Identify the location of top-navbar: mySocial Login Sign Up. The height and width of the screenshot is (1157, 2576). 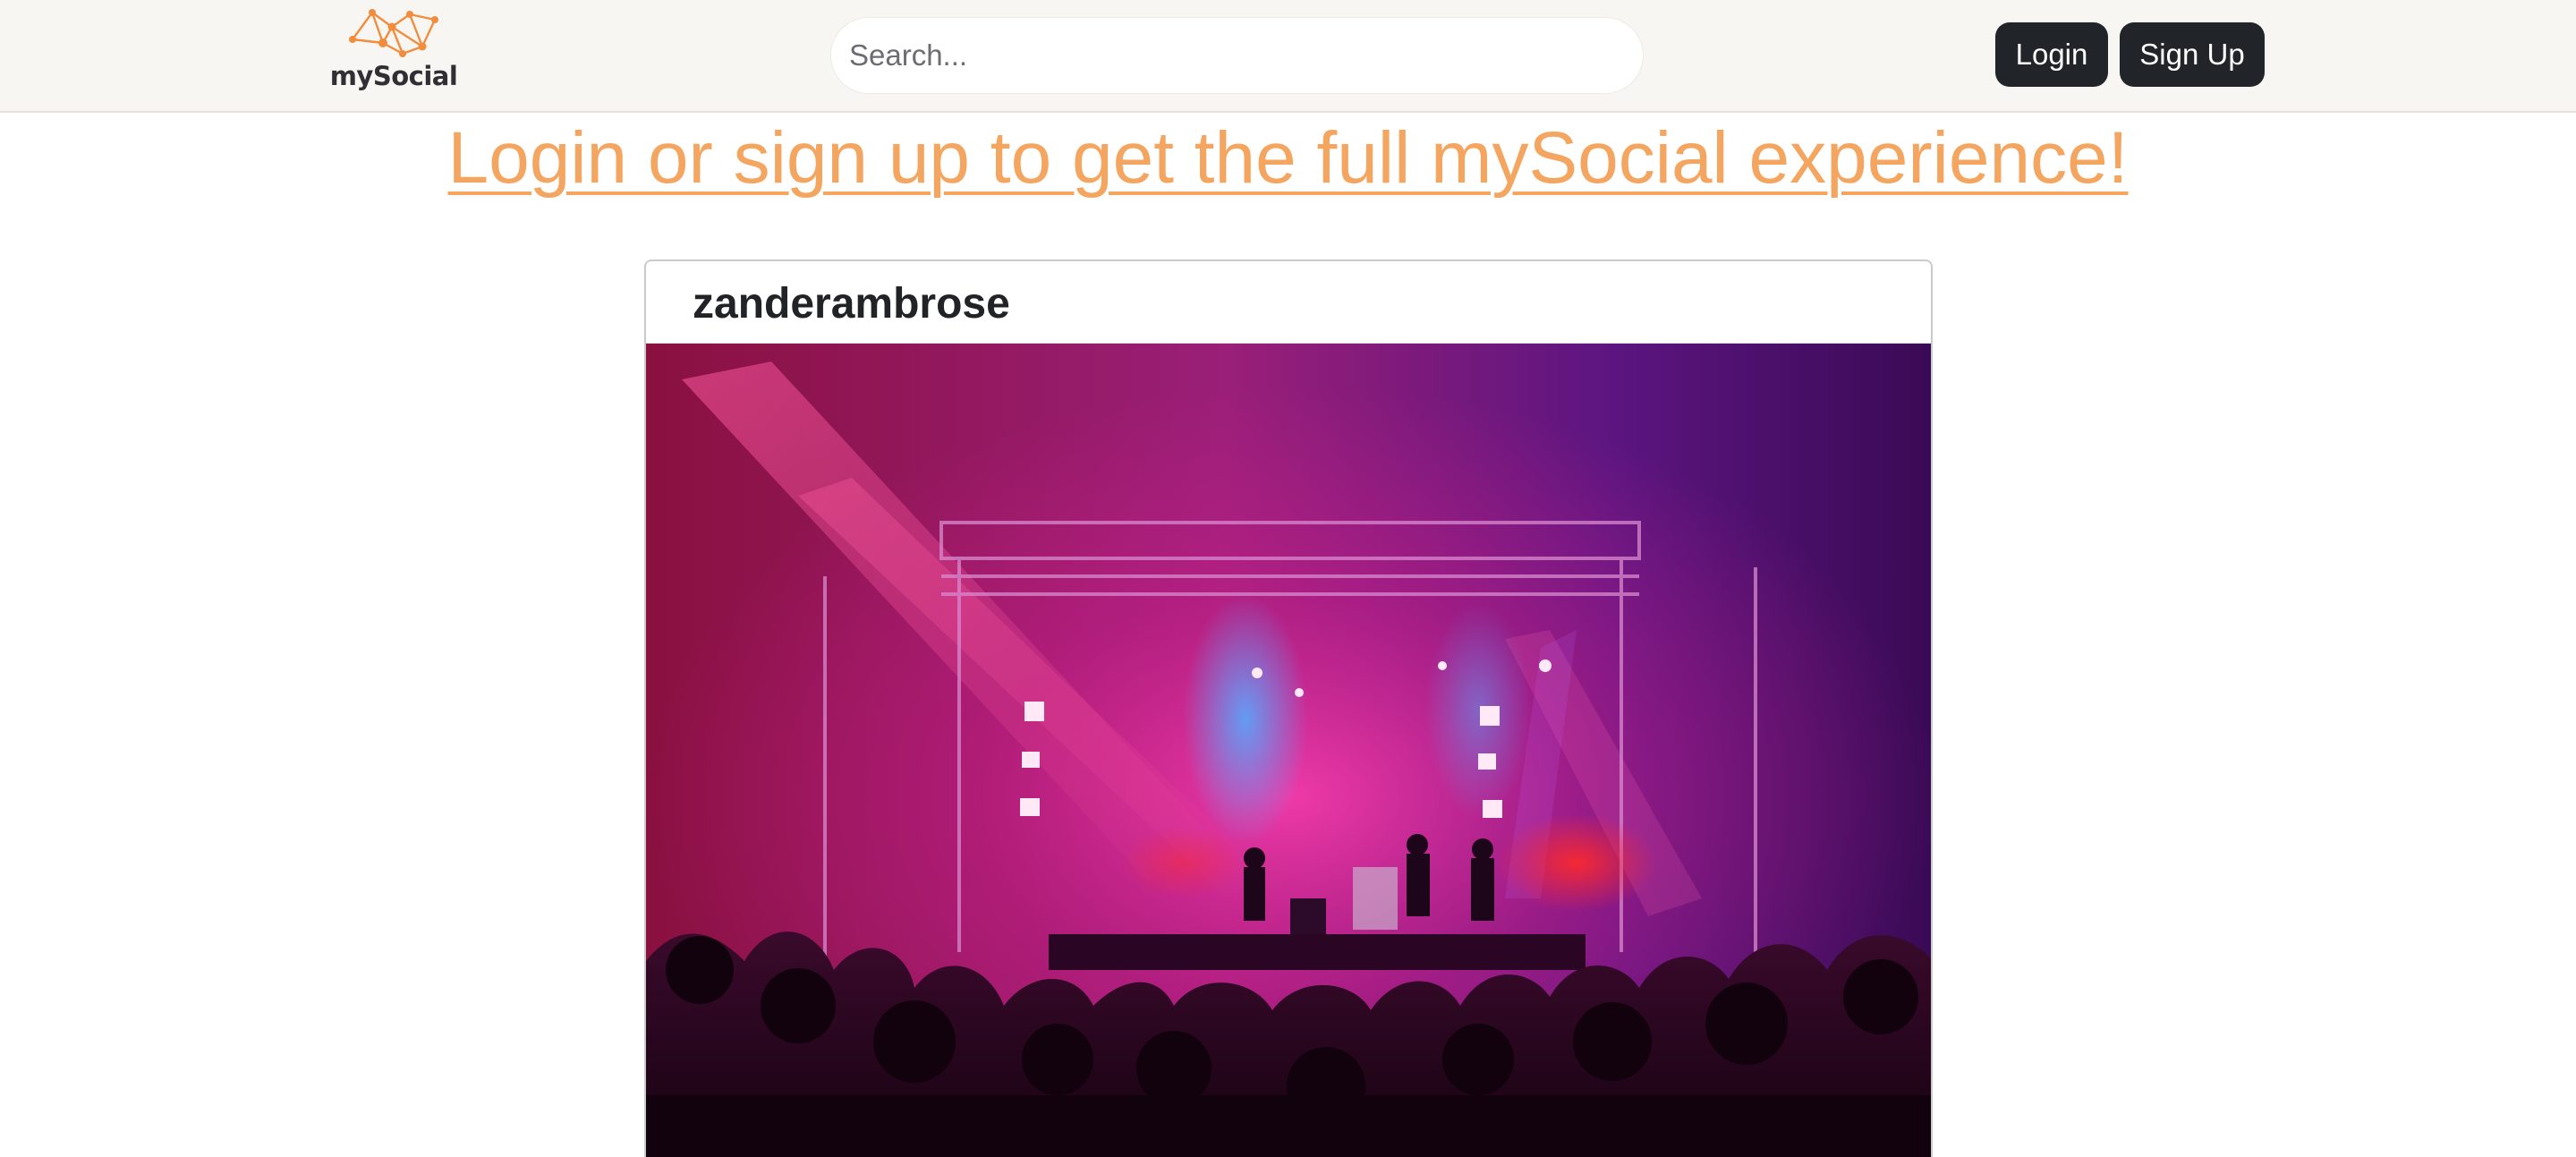
(1288, 56).